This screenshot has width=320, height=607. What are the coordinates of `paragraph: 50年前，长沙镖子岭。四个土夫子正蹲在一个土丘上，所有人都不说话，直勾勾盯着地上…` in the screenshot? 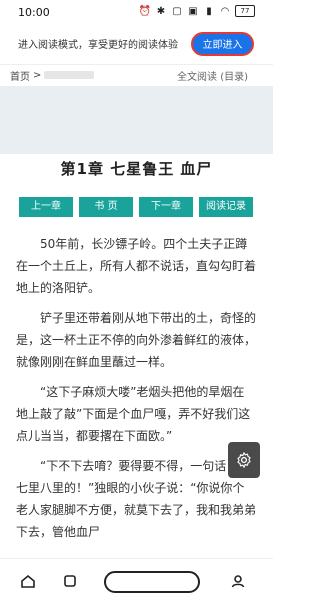 It's located at (136, 266).